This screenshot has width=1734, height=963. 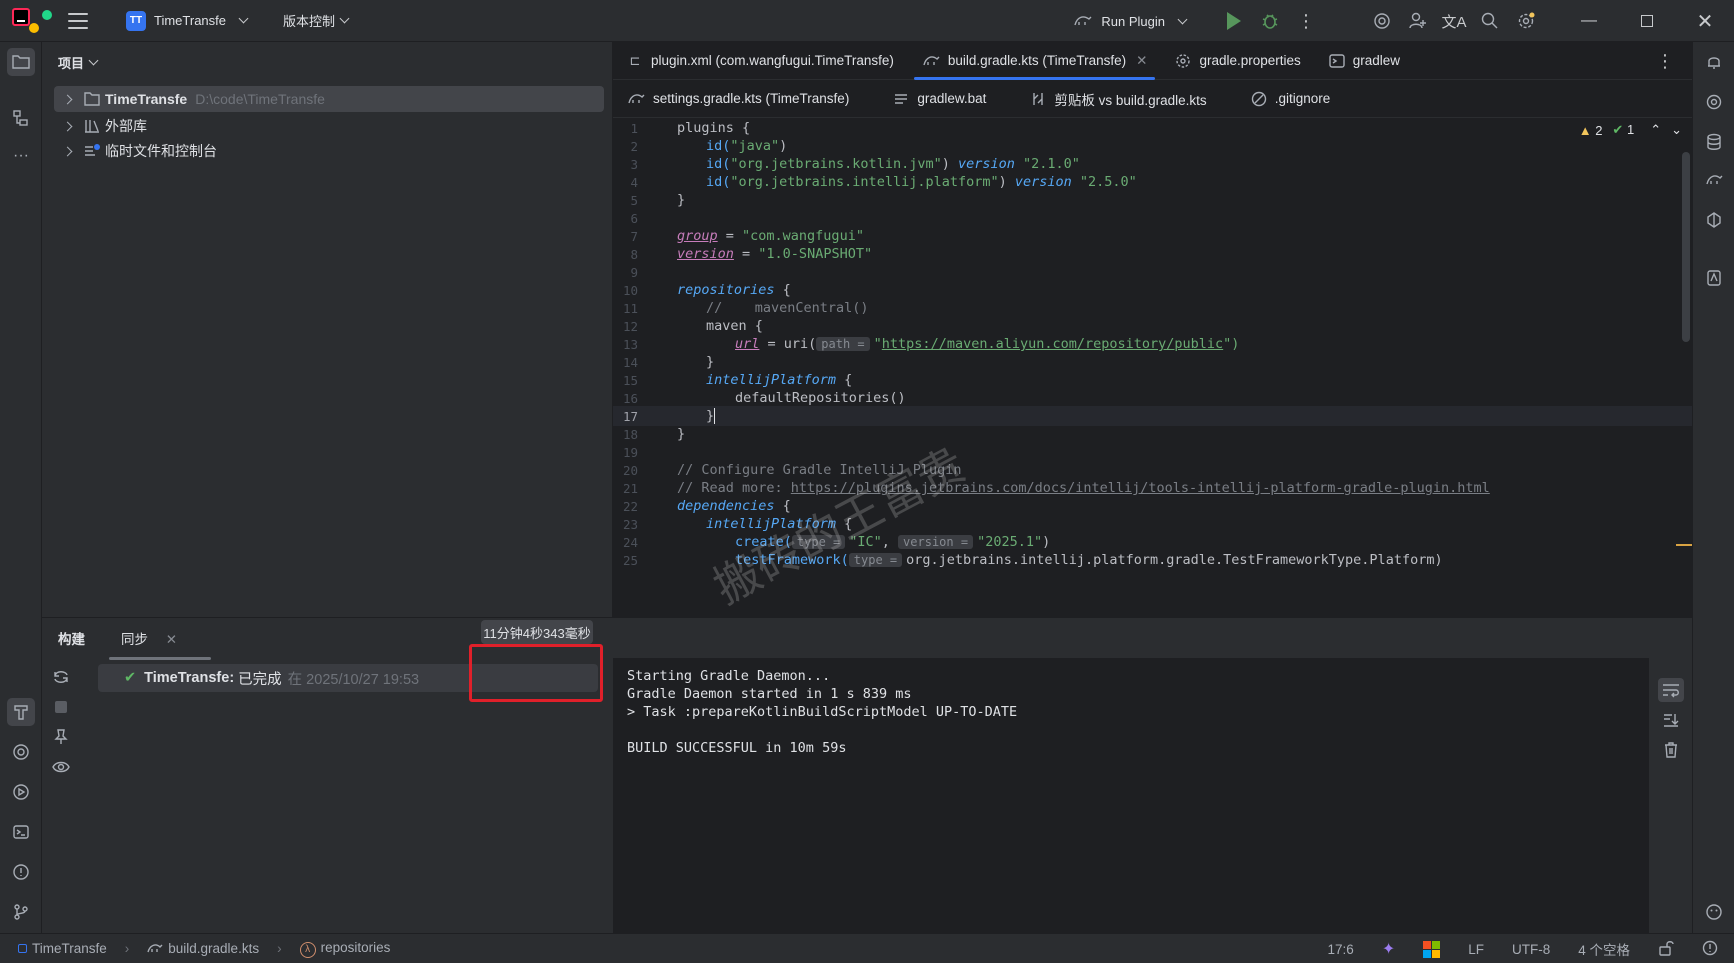 I want to click on close-window-button: ✕, so click(x=1705, y=21).